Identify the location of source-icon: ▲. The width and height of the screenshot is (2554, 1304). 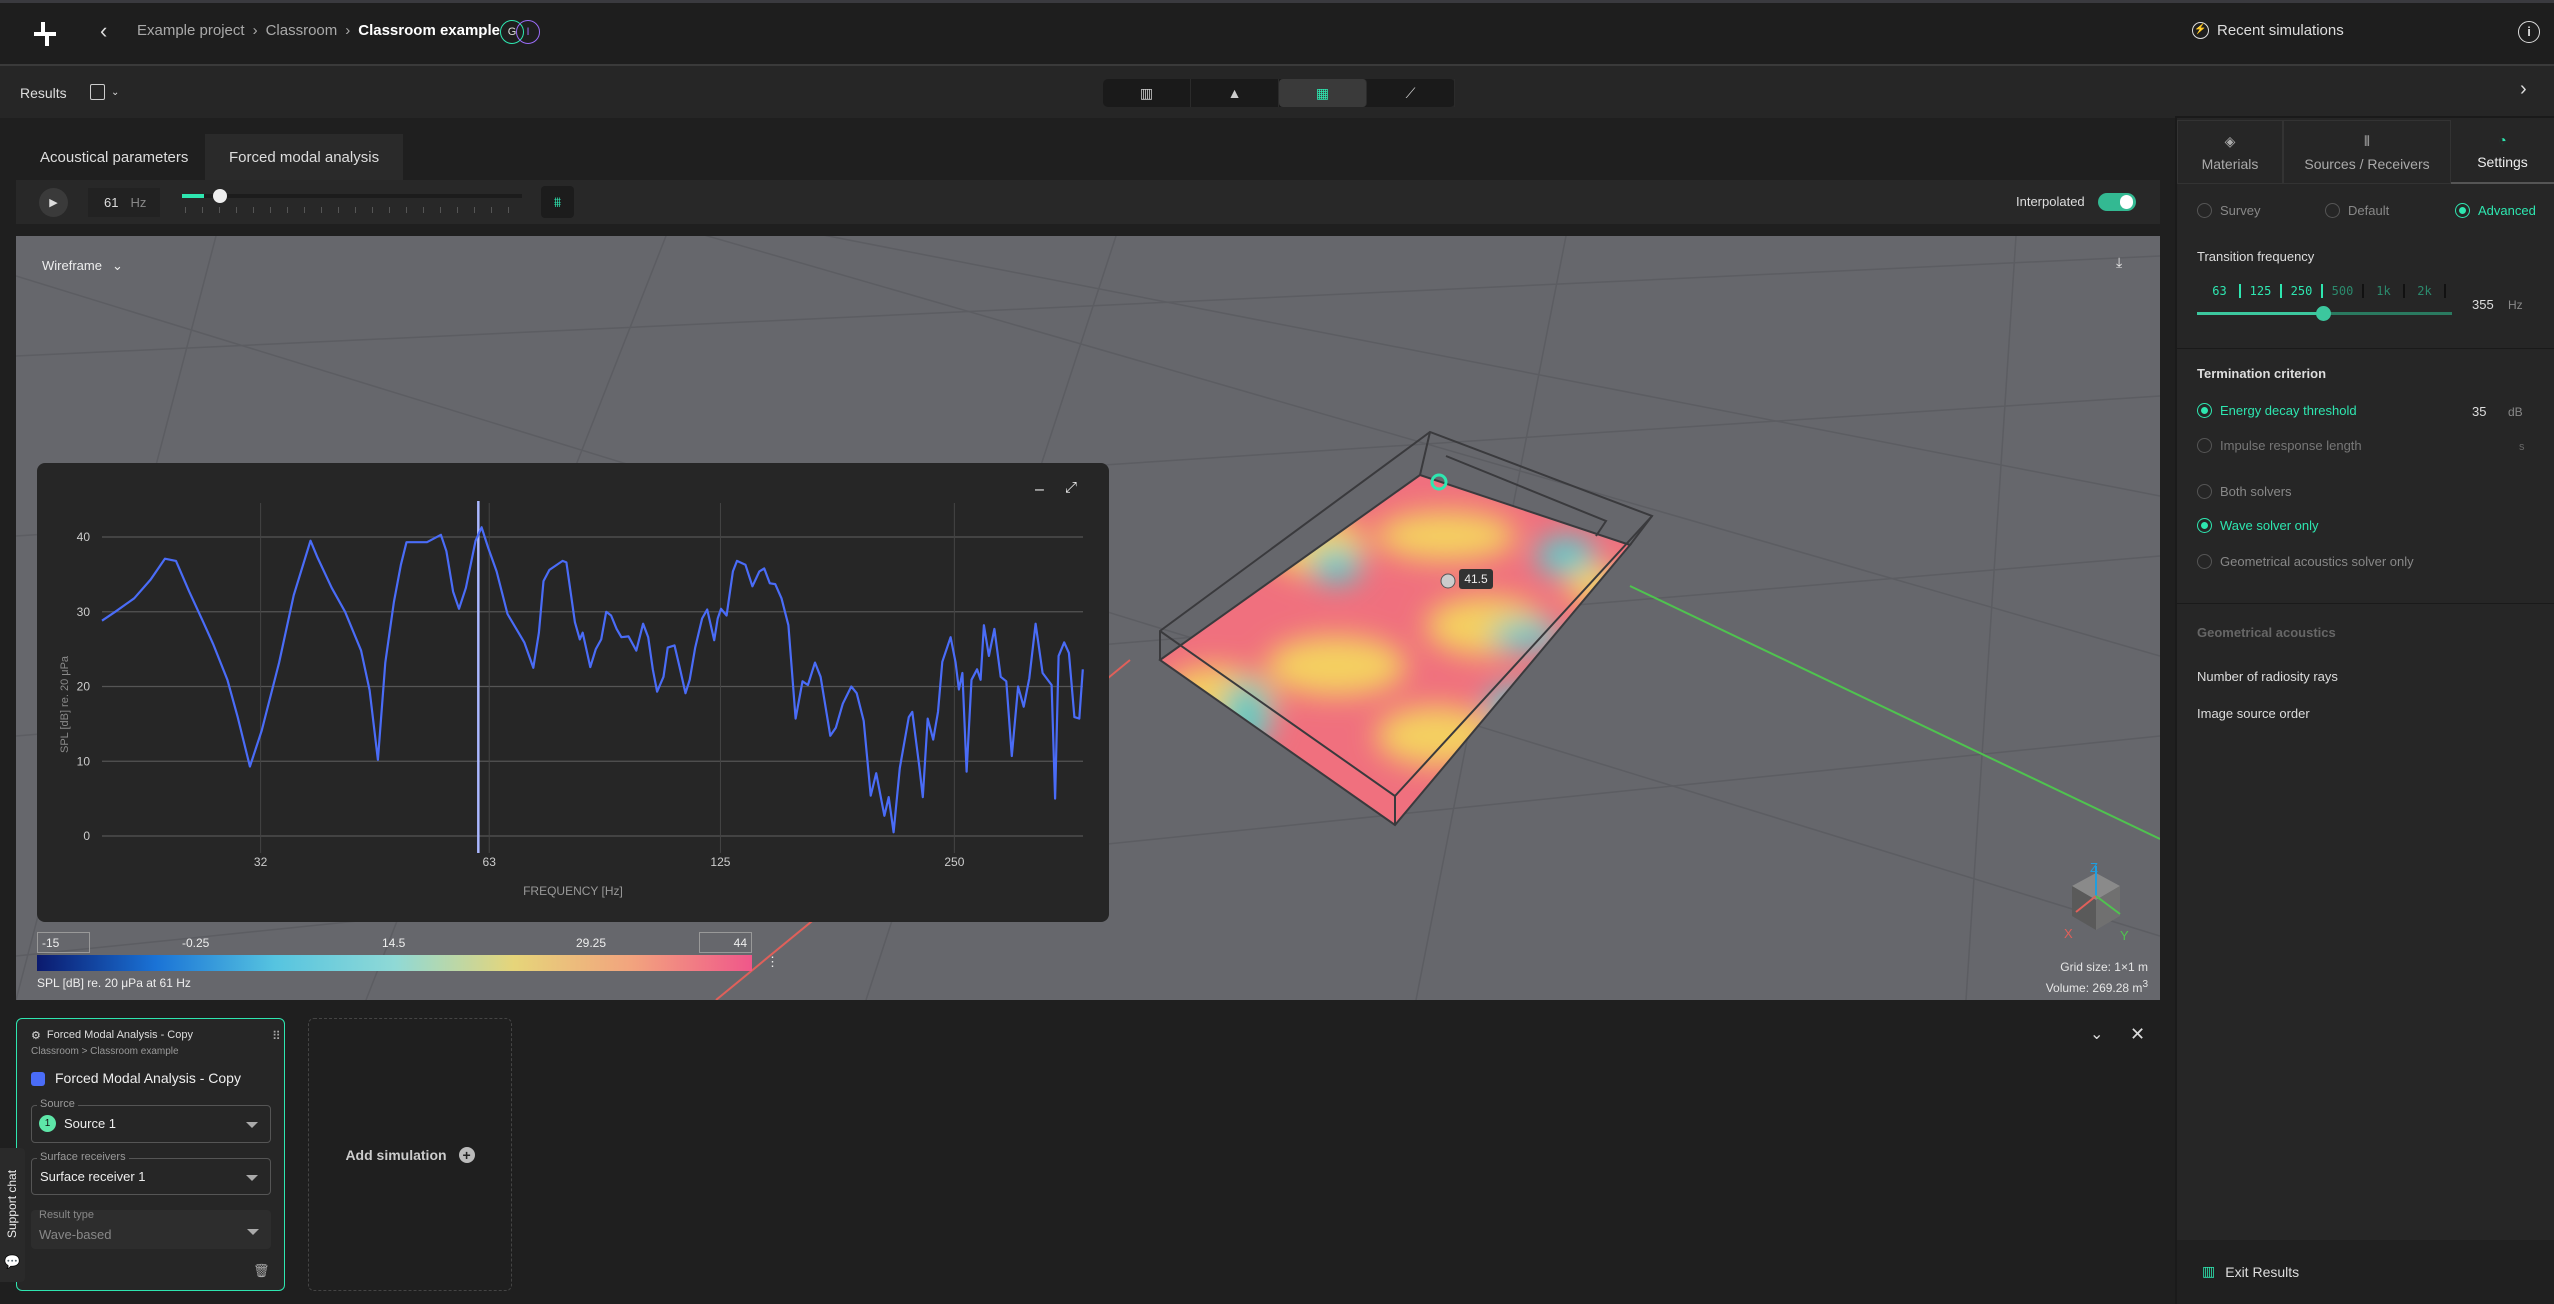
(1235, 93).